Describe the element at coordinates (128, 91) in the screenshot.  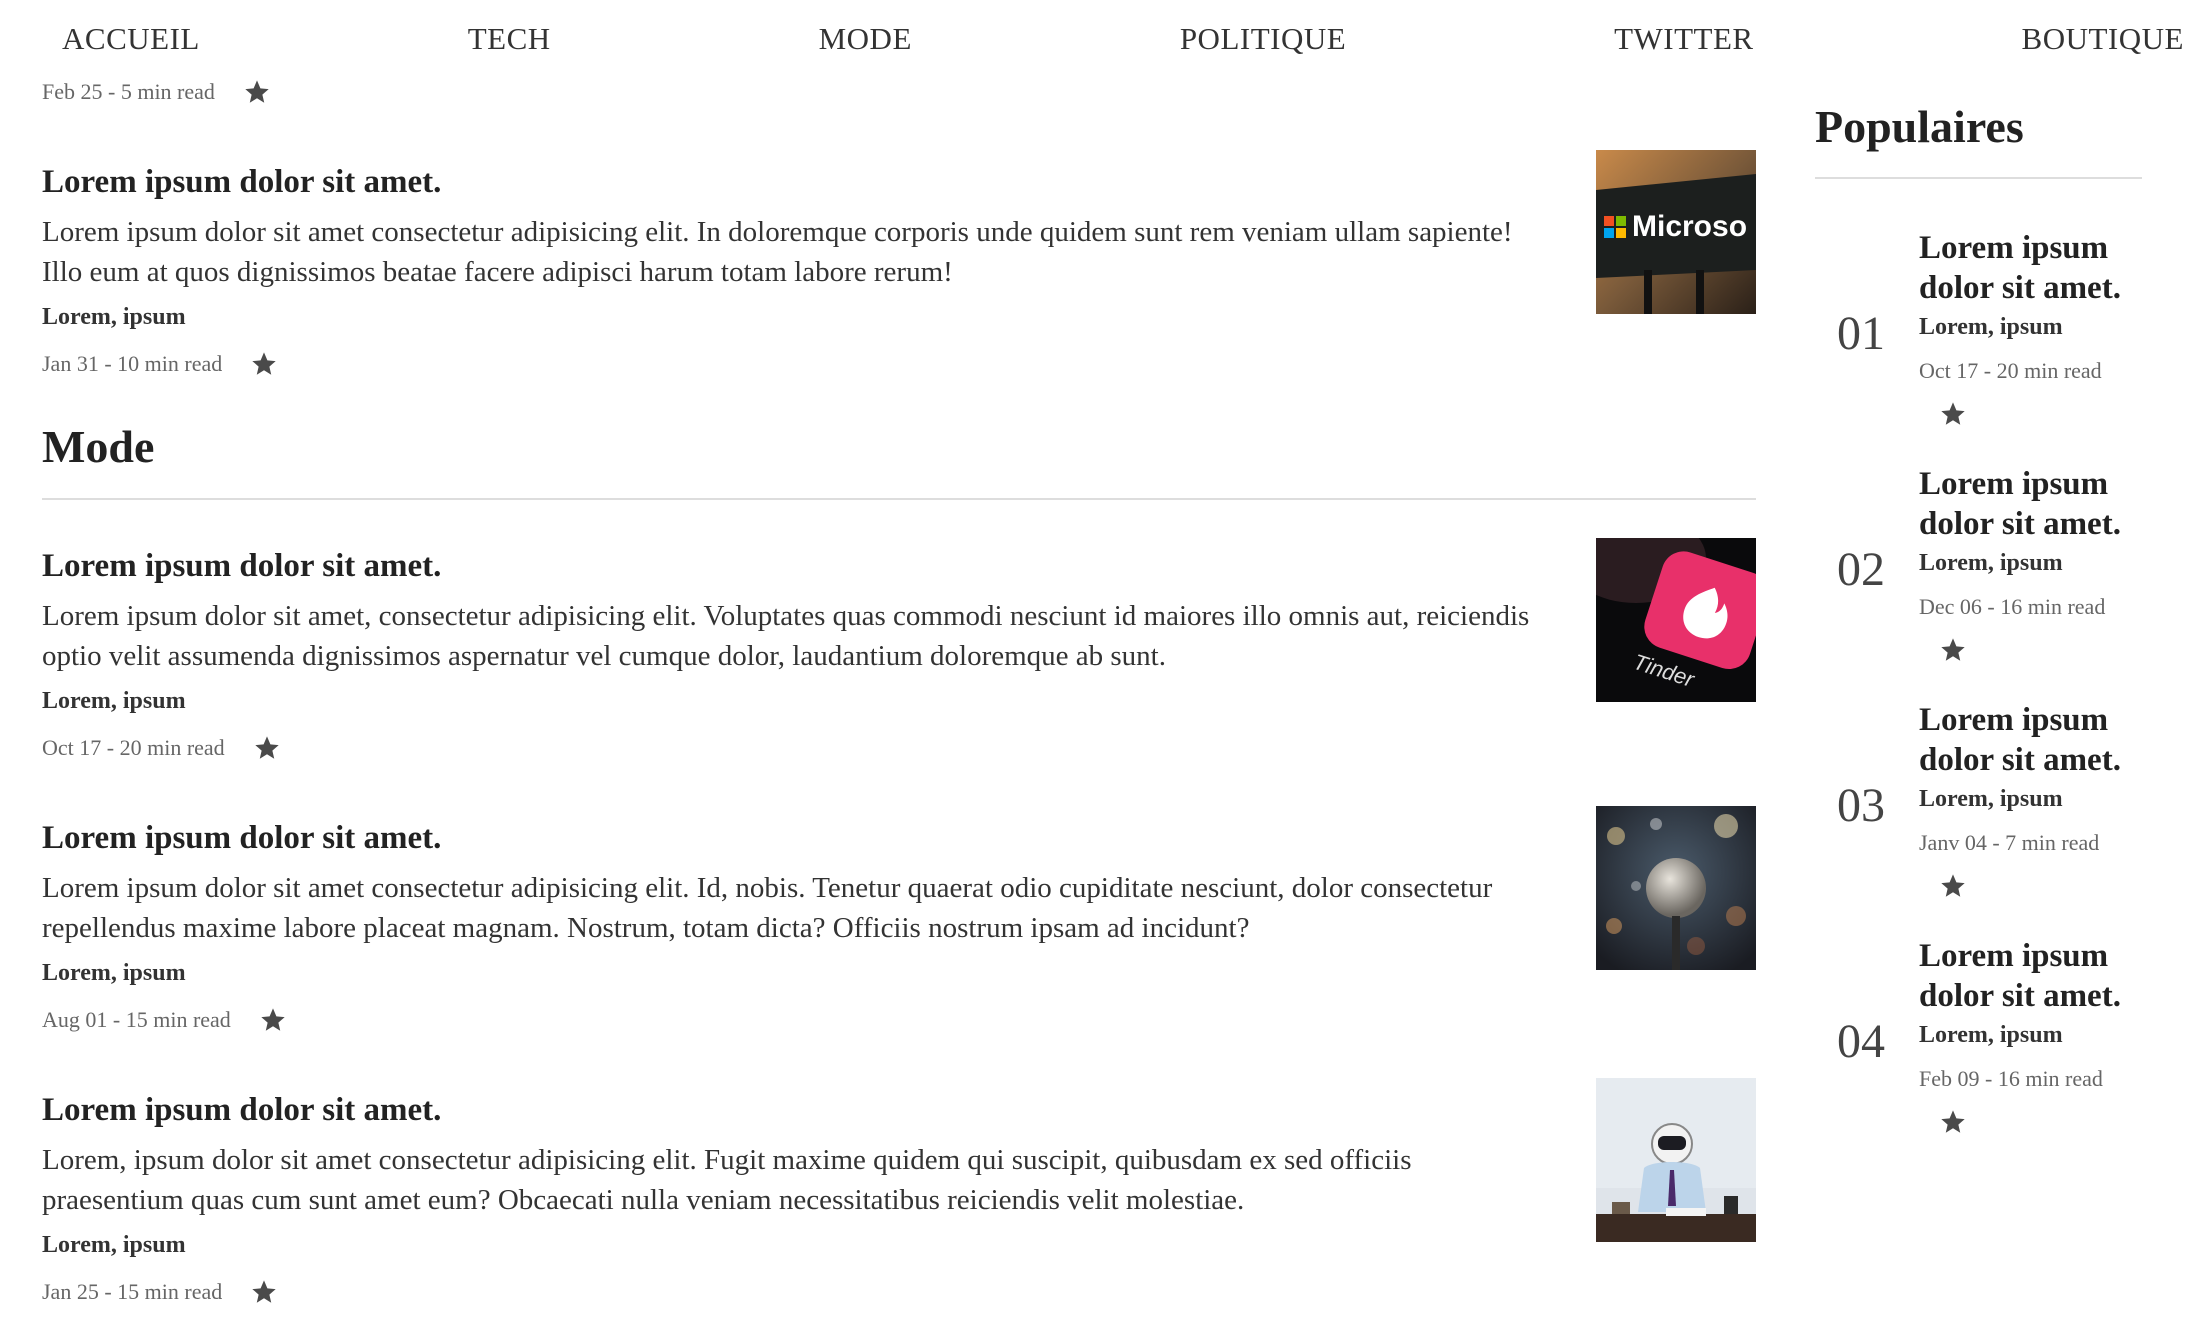
I see `article-date: Feb 25 - 5 min read` at that location.